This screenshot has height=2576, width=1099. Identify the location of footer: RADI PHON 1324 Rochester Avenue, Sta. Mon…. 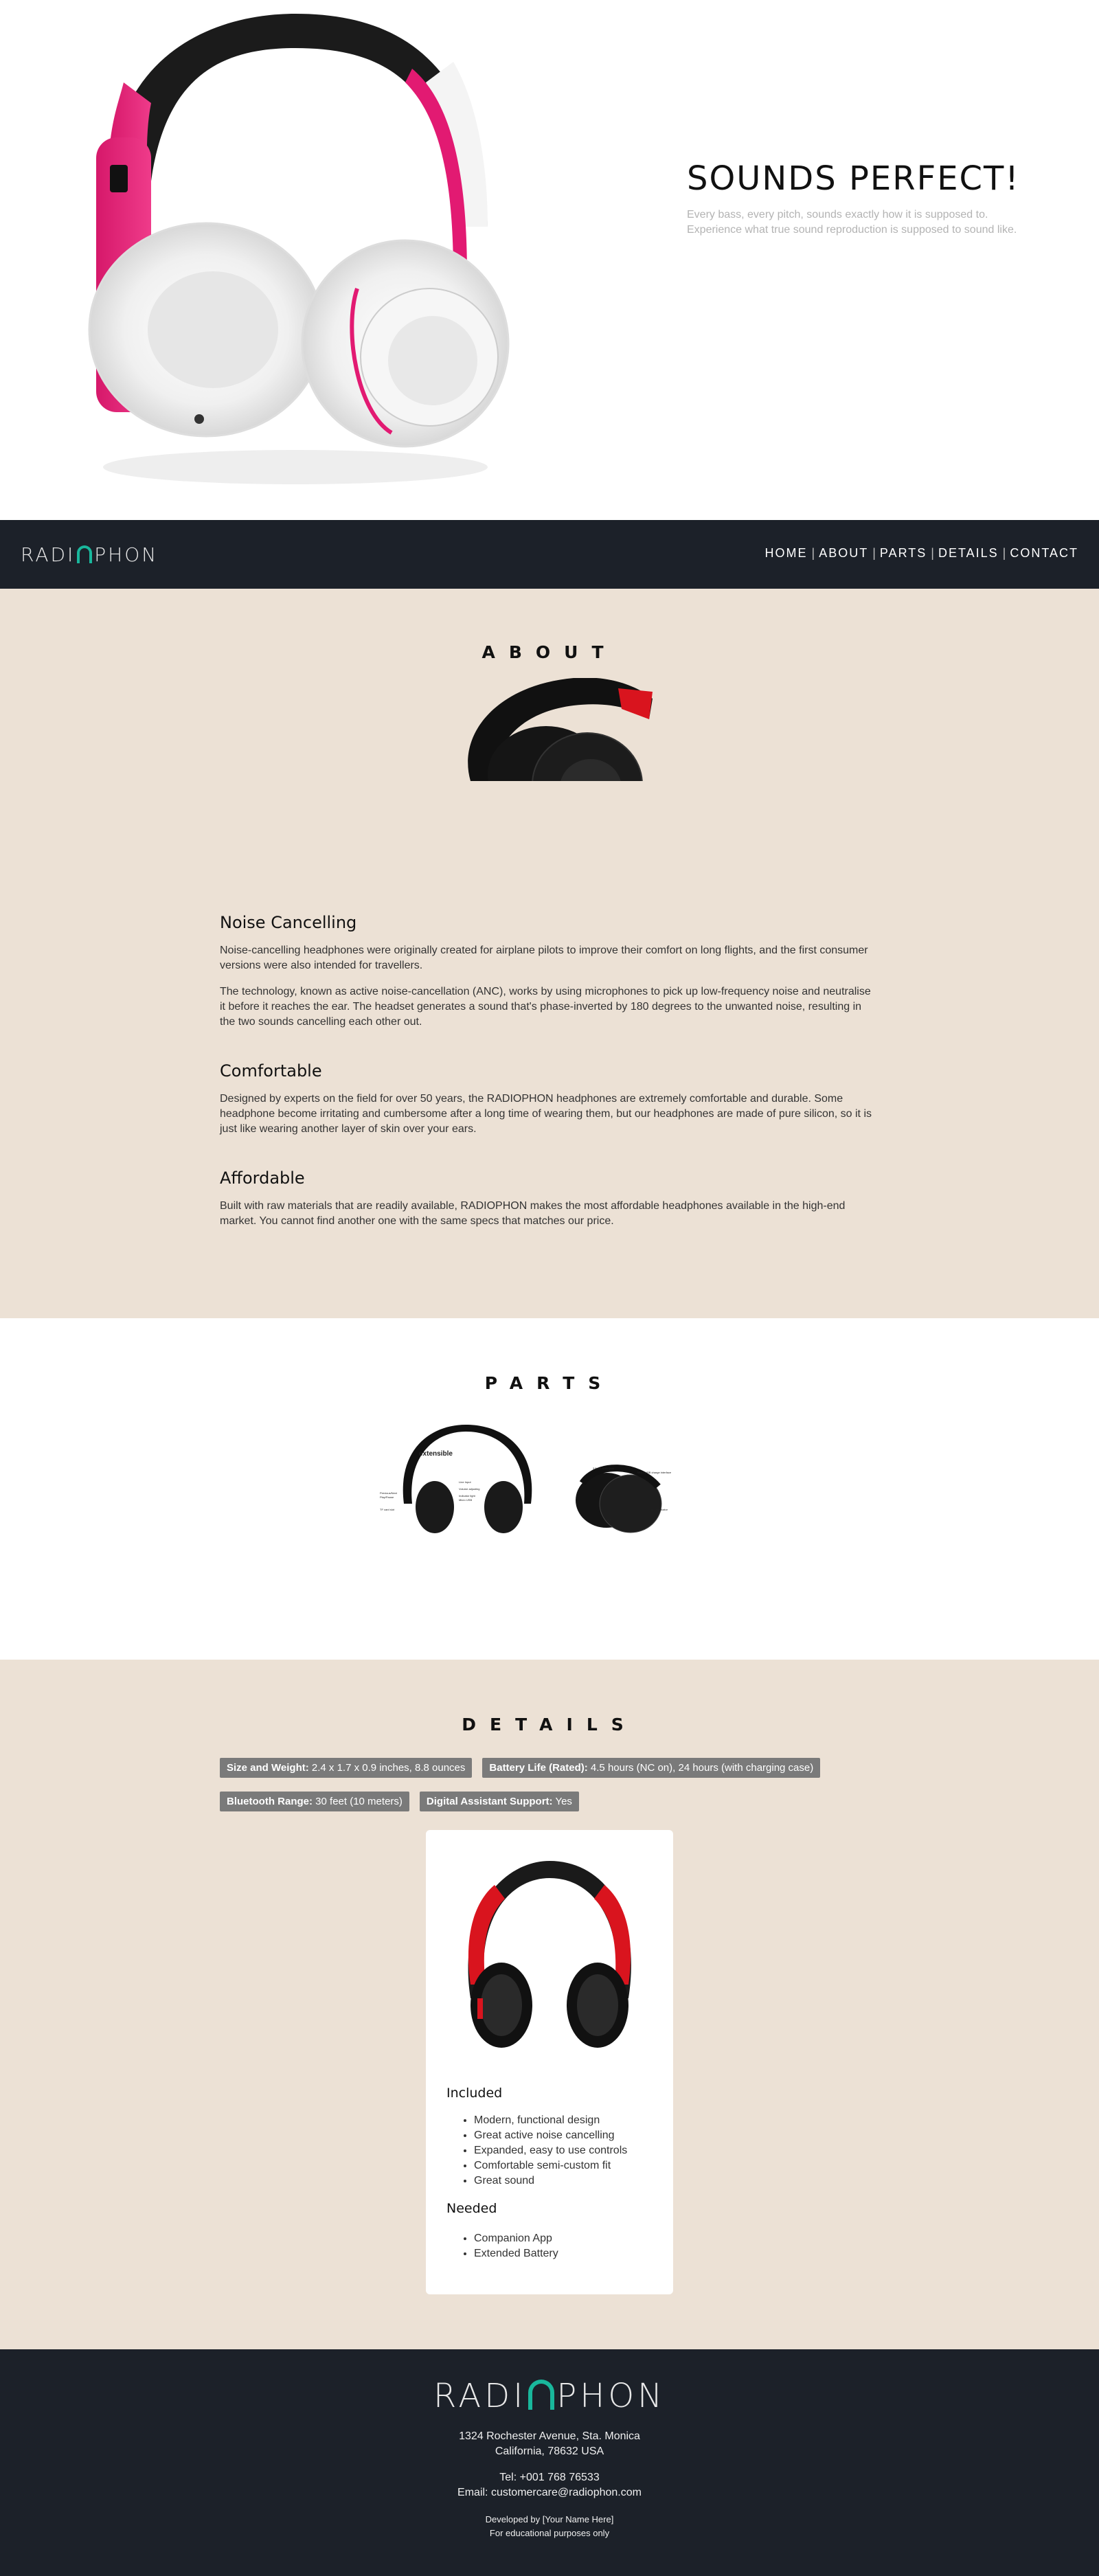
(549, 2462).